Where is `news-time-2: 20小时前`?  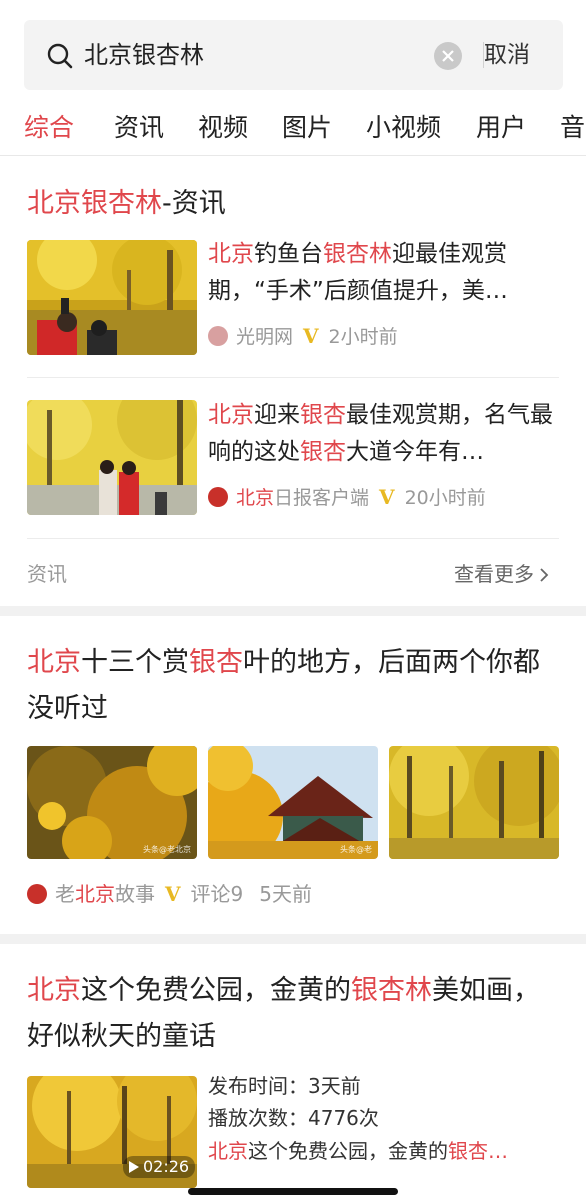
news-time-2: 20小时前 is located at coordinates (445, 498).